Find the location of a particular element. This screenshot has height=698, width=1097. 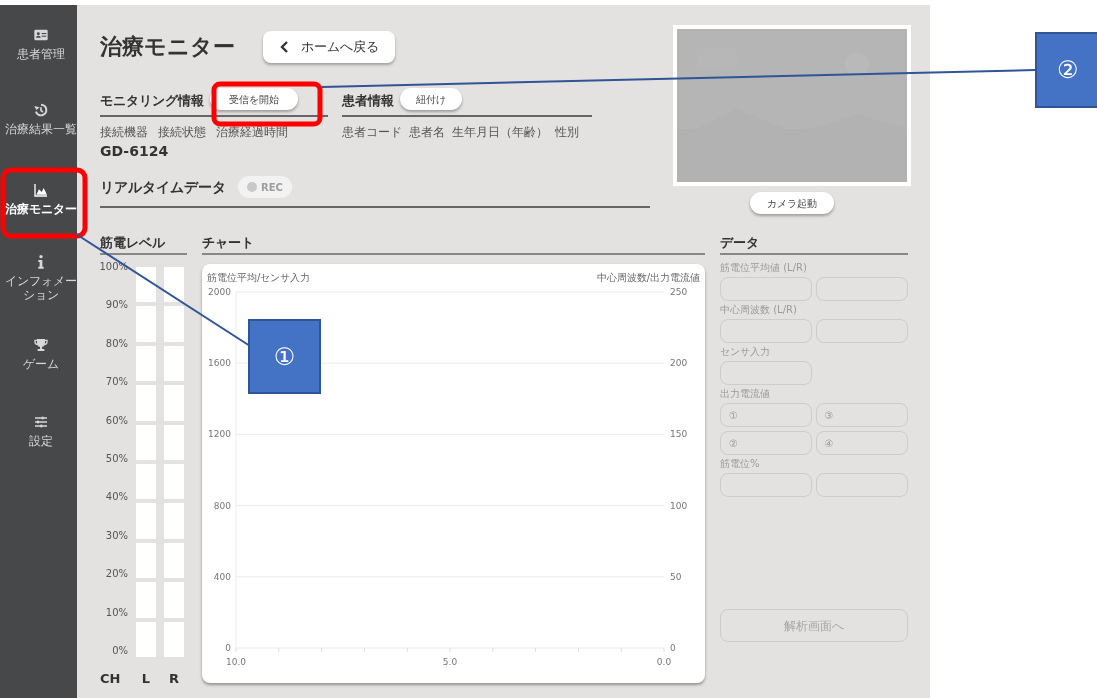

field-label: 接続機器 is located at coordinates (124, 132).